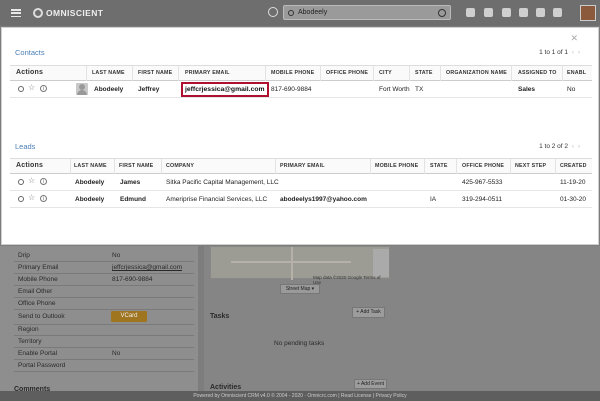 The height and width of the screenshot is (401, 600). I want to click on clock-icon, so click(273, 12).